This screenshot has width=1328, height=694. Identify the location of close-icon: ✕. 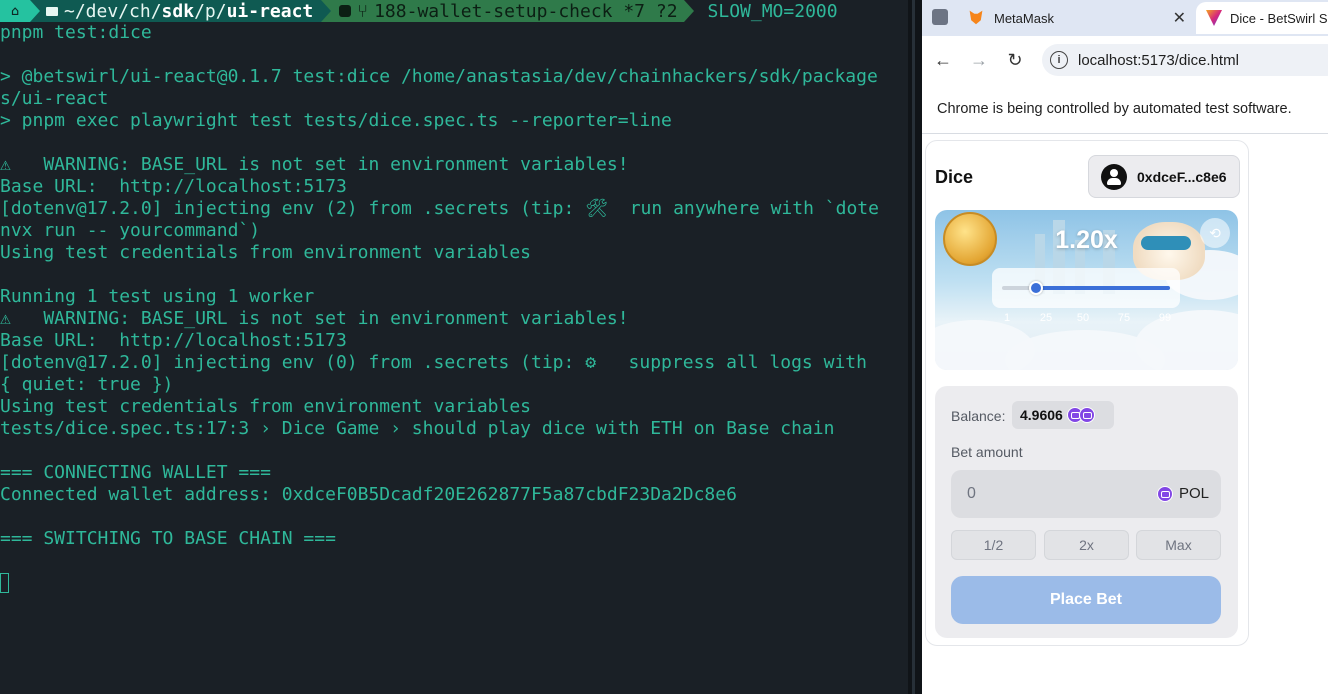
(1179, 18).